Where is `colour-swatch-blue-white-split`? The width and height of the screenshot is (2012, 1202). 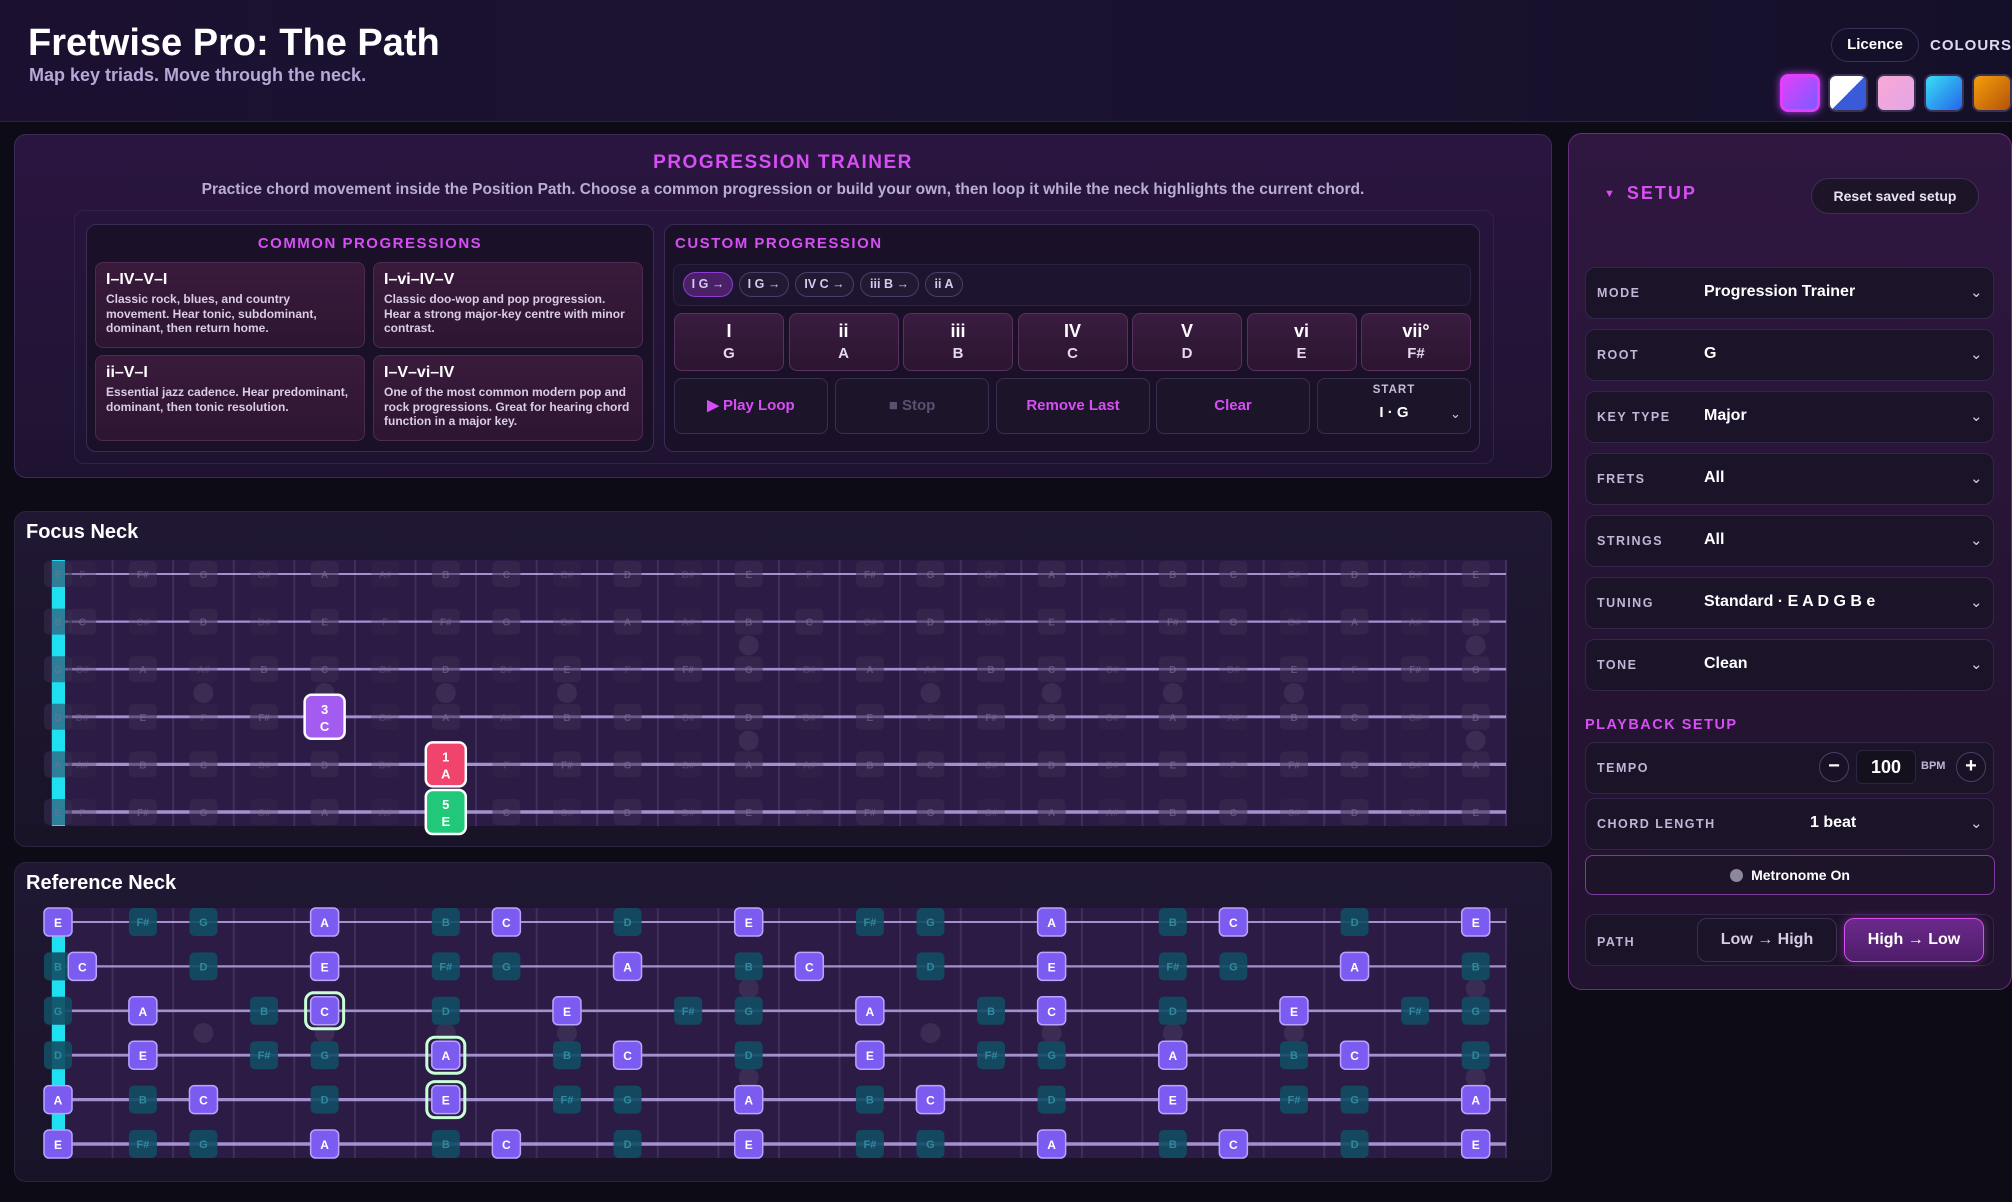 colour-swatch-blue-white-split is located at coordinates (1848, 93).